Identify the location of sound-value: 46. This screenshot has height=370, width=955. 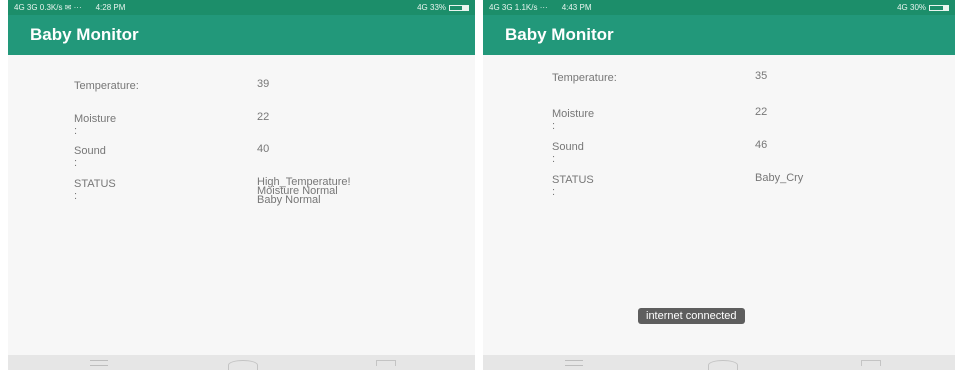
(761, 145).